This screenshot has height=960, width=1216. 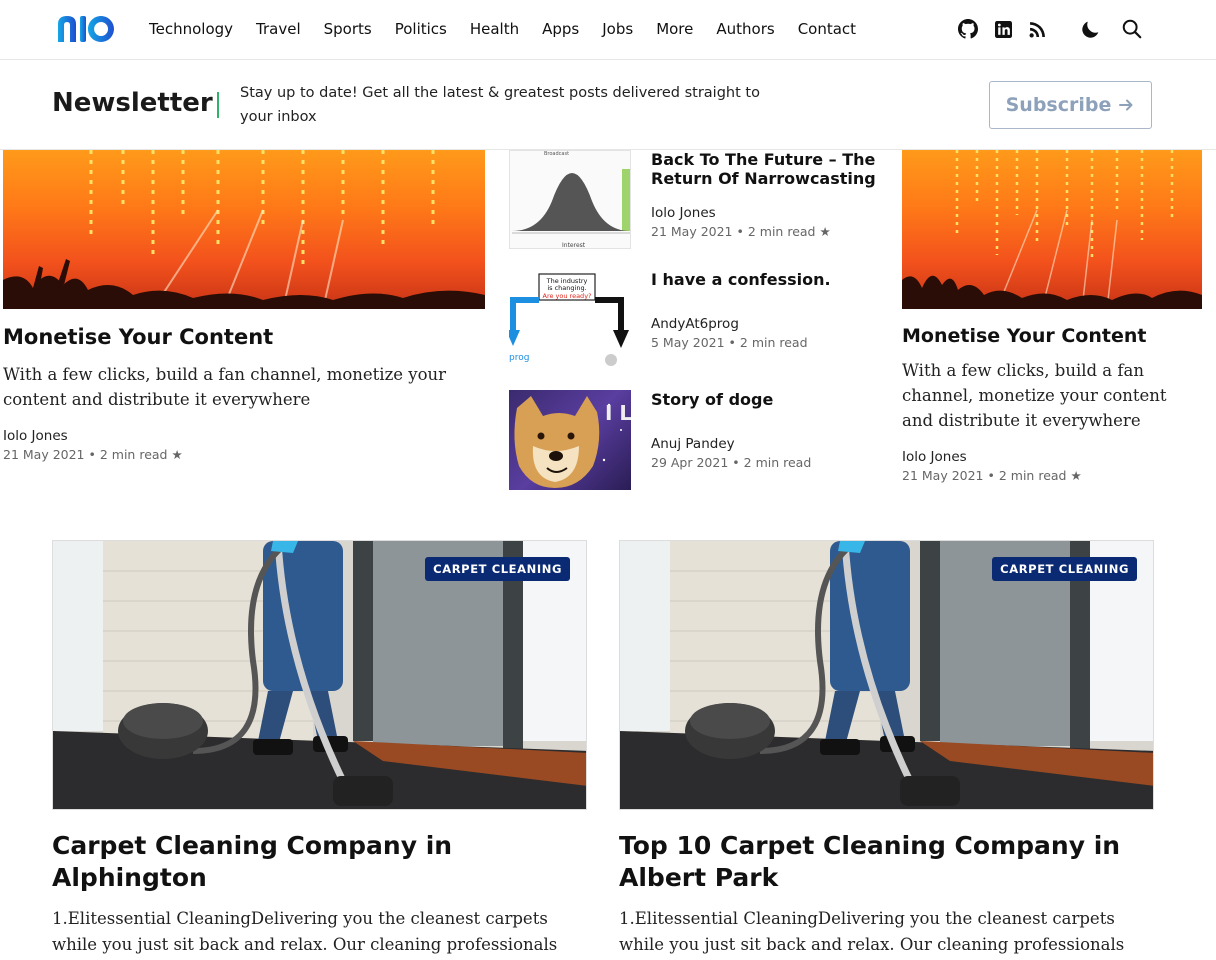 I want to click on featured-right-image, so click(x=1052, y=229).